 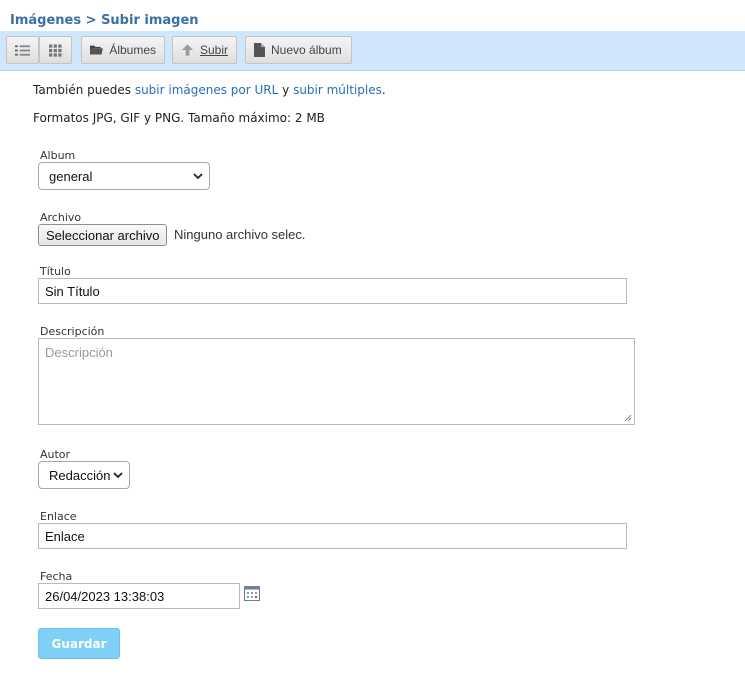 What do you see at coordinates (332, 291) in the screenshot?
I see `title-input: Sin Título` at bounding box center [332, 291].